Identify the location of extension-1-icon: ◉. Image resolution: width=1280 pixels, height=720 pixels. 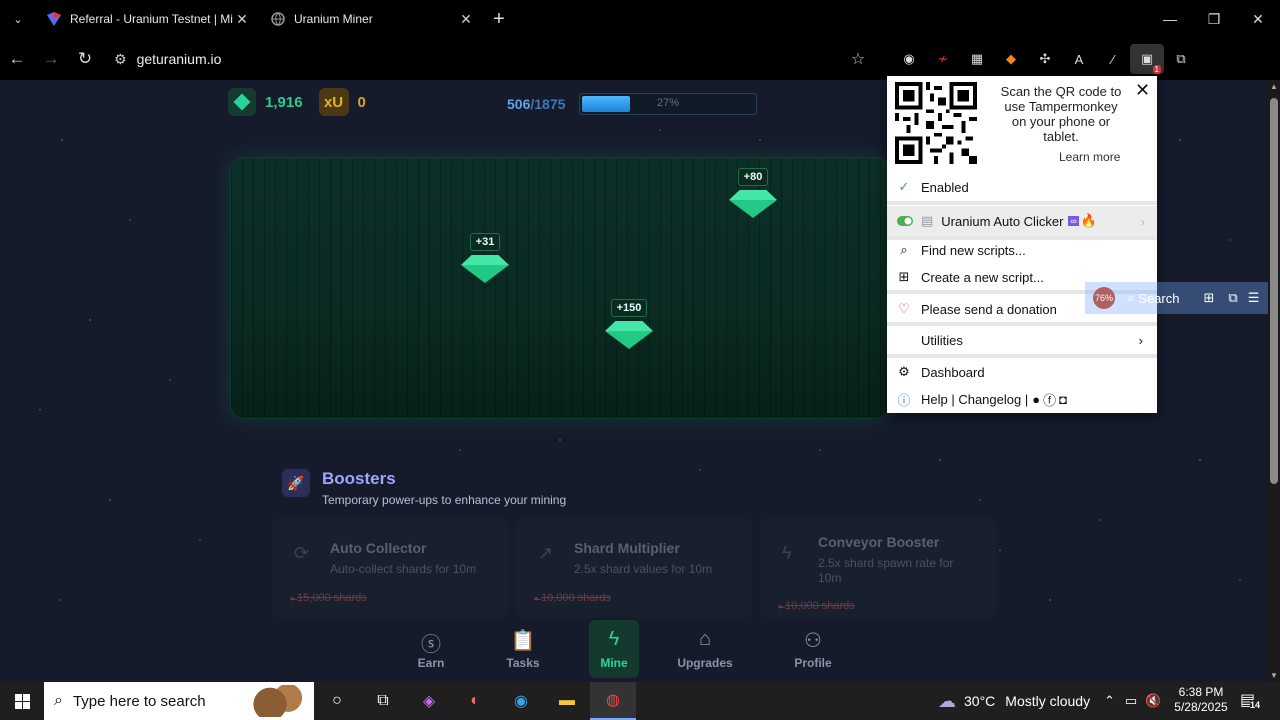
(909, 59).